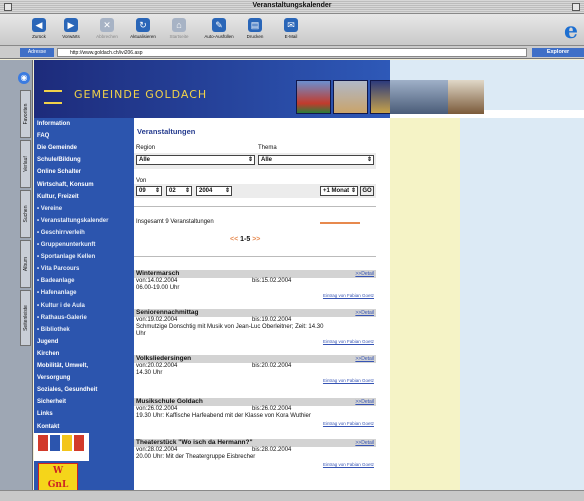  I want to click on sidebar-item: • Kultur i de Aula, so click(84, 306).